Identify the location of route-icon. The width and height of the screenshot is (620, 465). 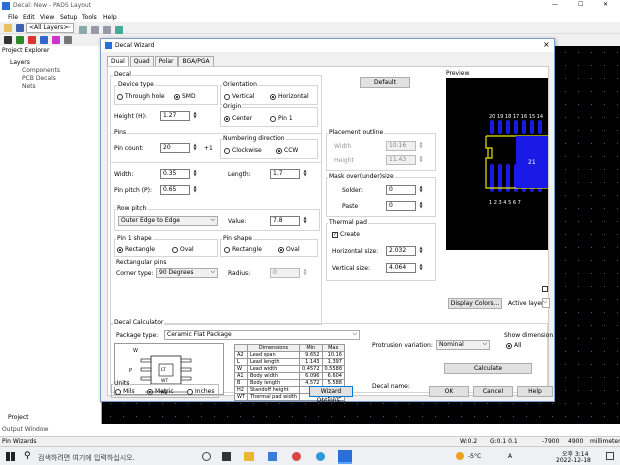
(19, 40).